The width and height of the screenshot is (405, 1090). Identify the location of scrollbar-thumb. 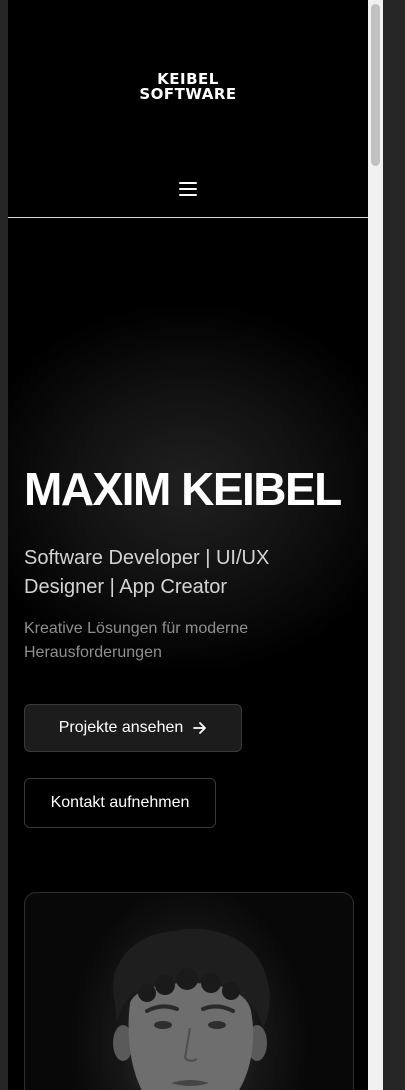
(375, 85).